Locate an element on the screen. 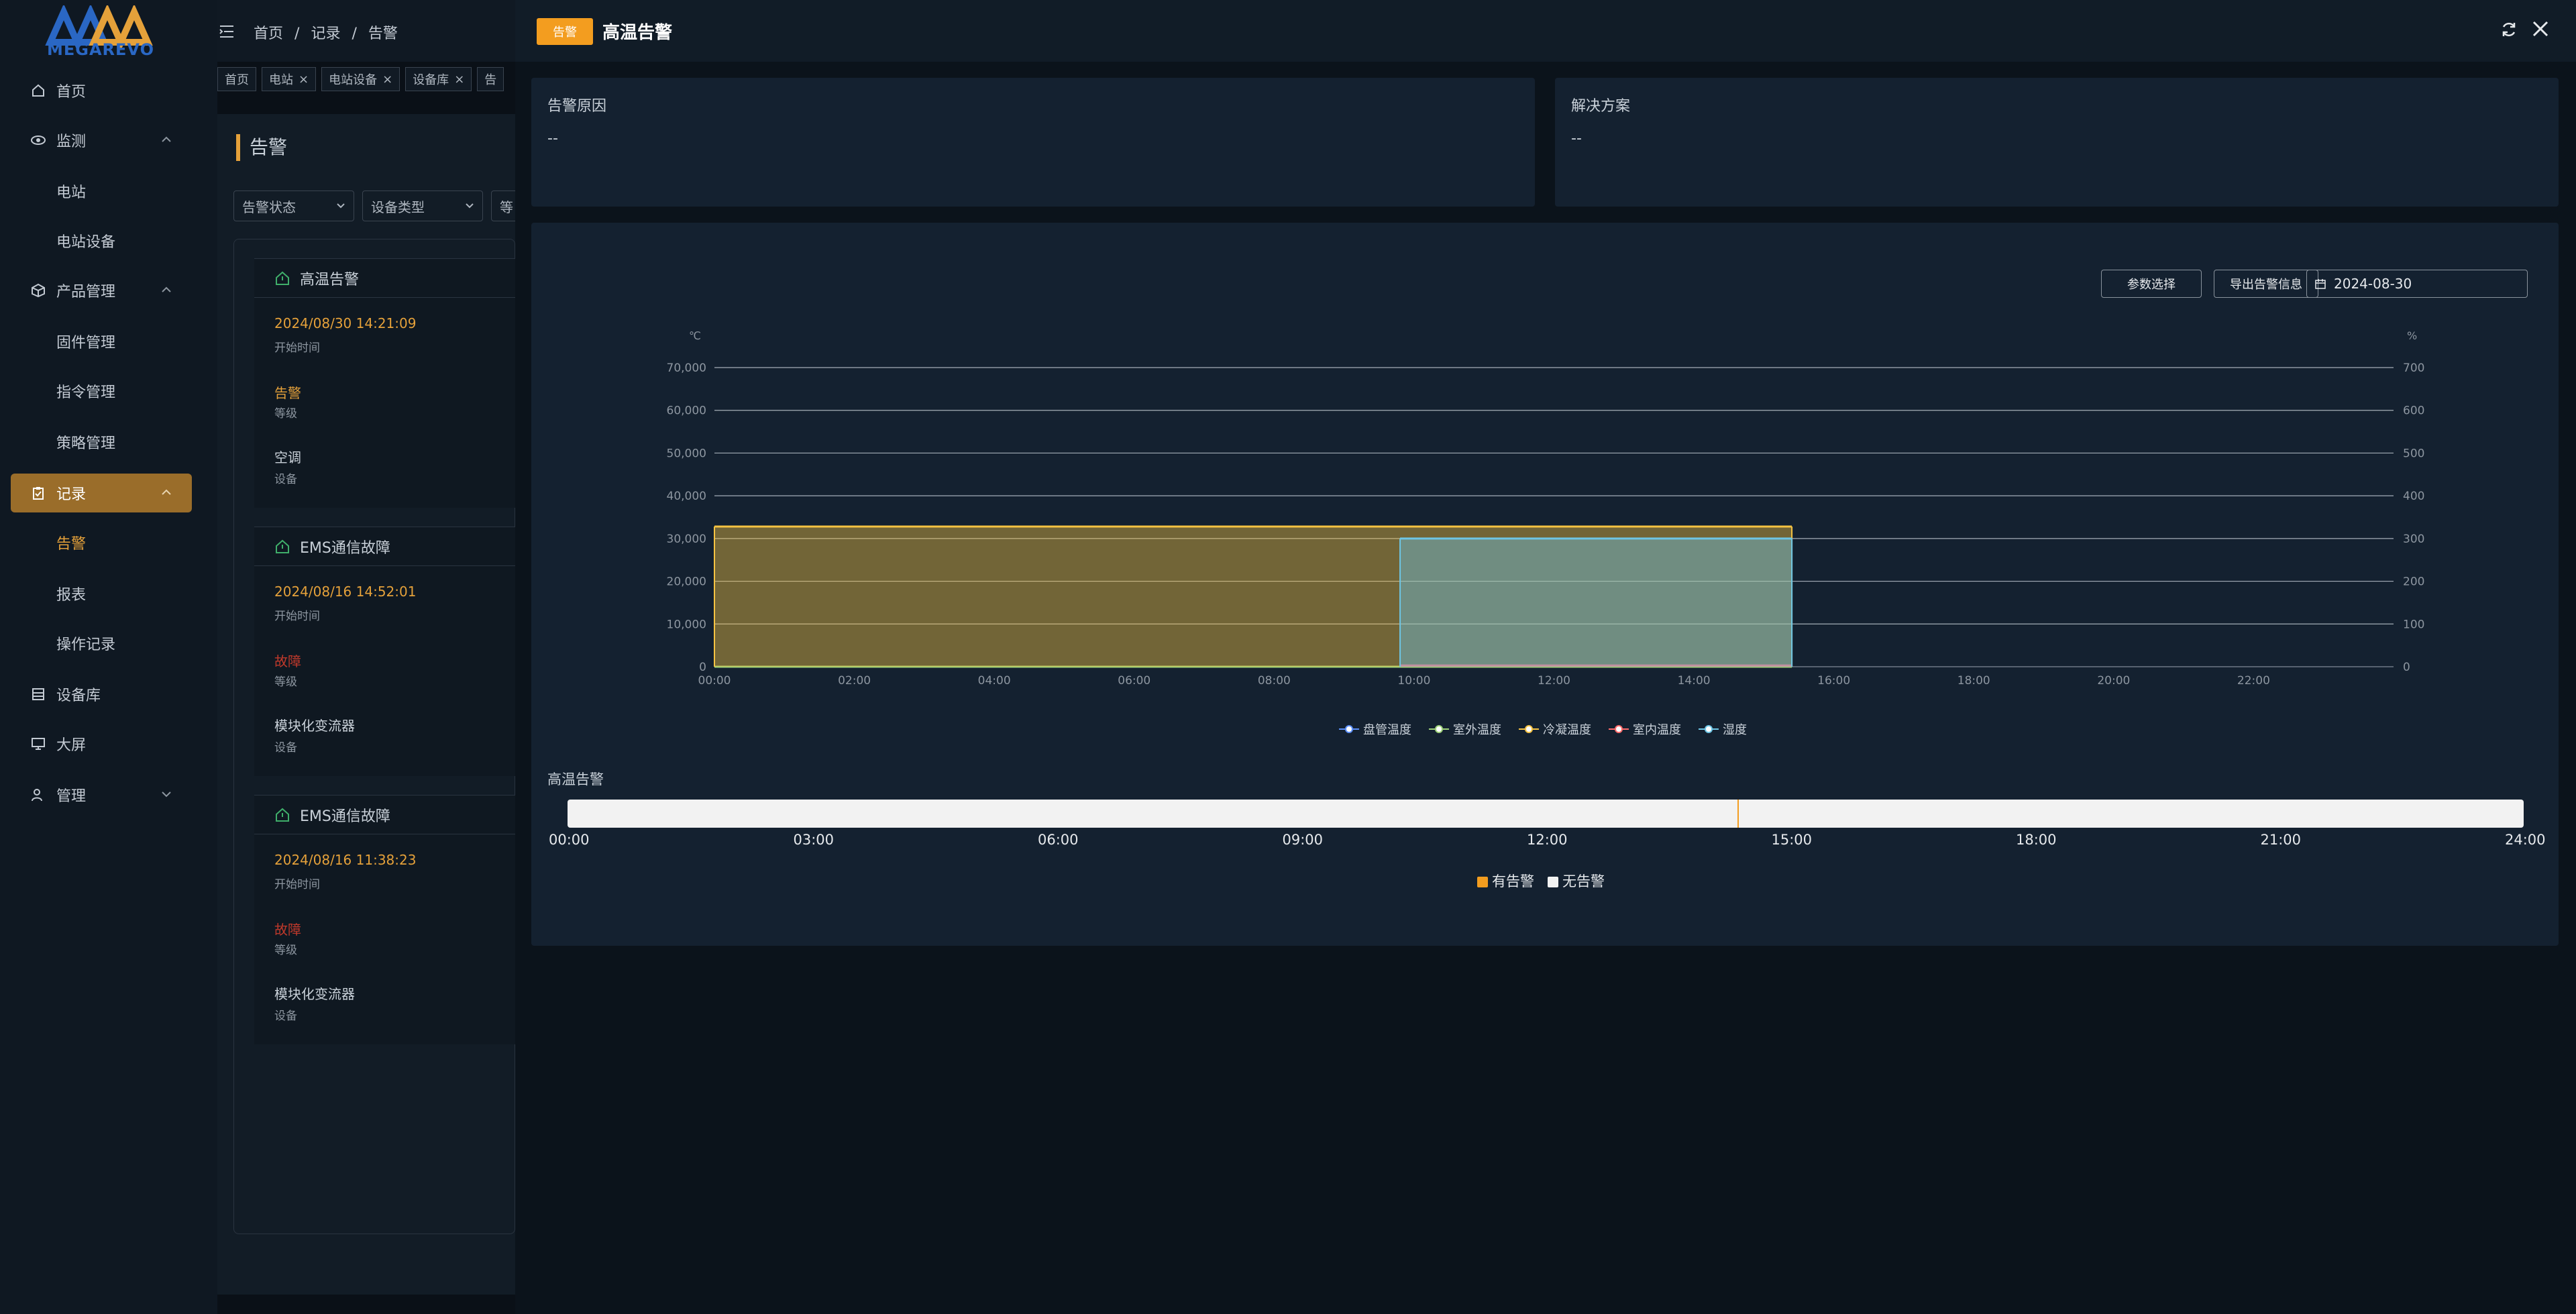  menu-fold-icon is located at coordinates (227, 31).